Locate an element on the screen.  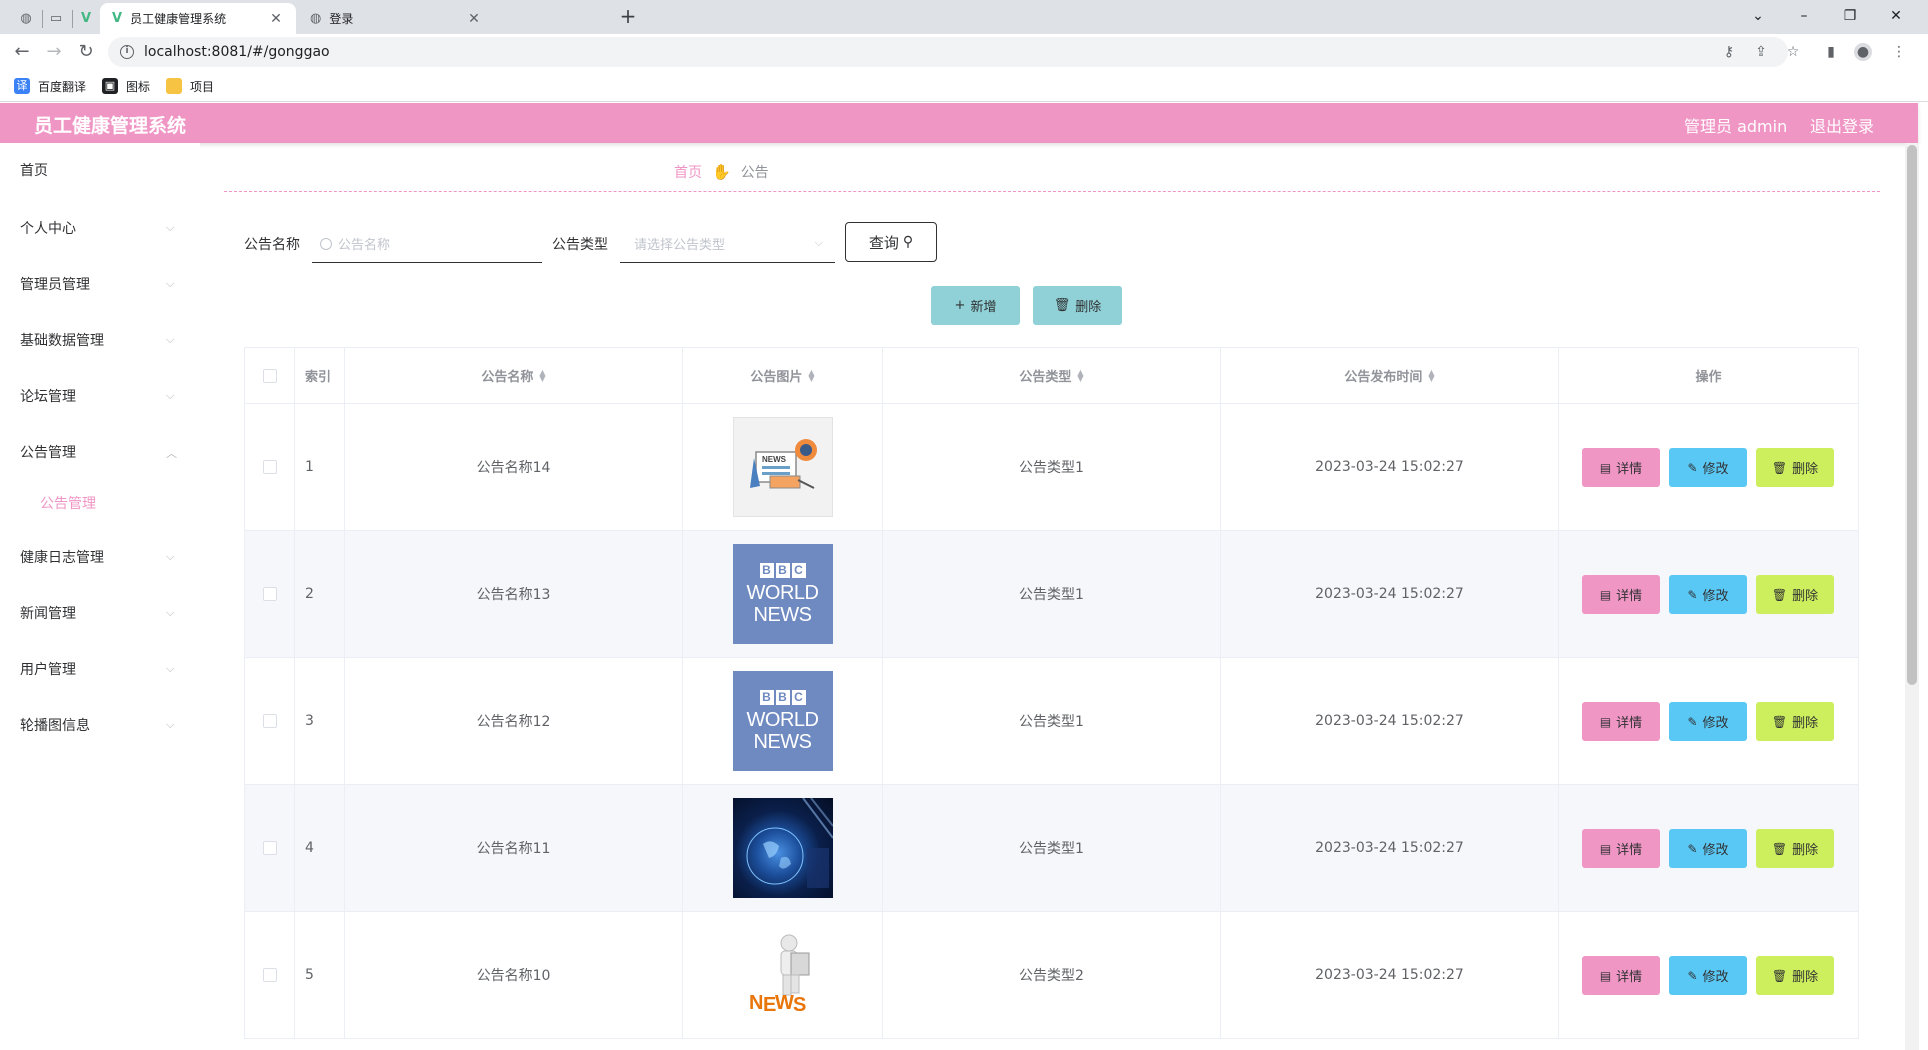
name-search-input: 公告名称 is located at coordinates (427, 244).